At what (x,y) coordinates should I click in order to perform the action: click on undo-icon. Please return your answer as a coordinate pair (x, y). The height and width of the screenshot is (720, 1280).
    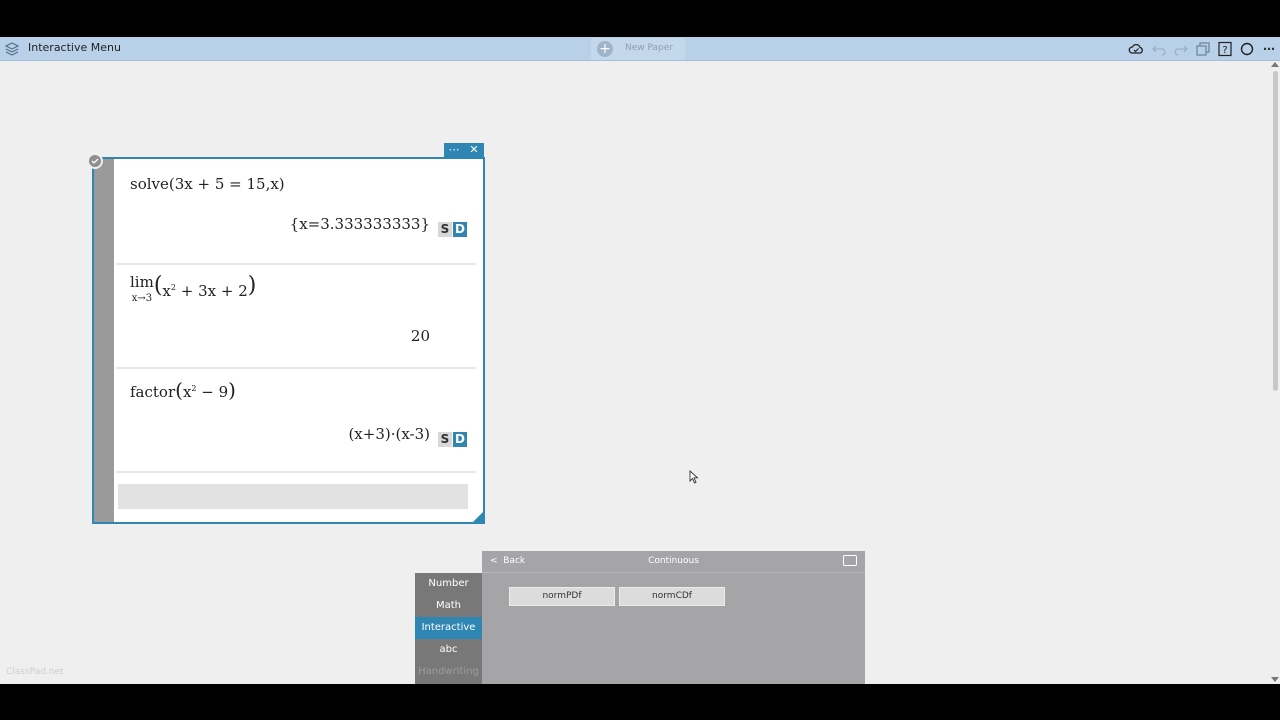
    Looking at the image, I should click on (1159, 49).